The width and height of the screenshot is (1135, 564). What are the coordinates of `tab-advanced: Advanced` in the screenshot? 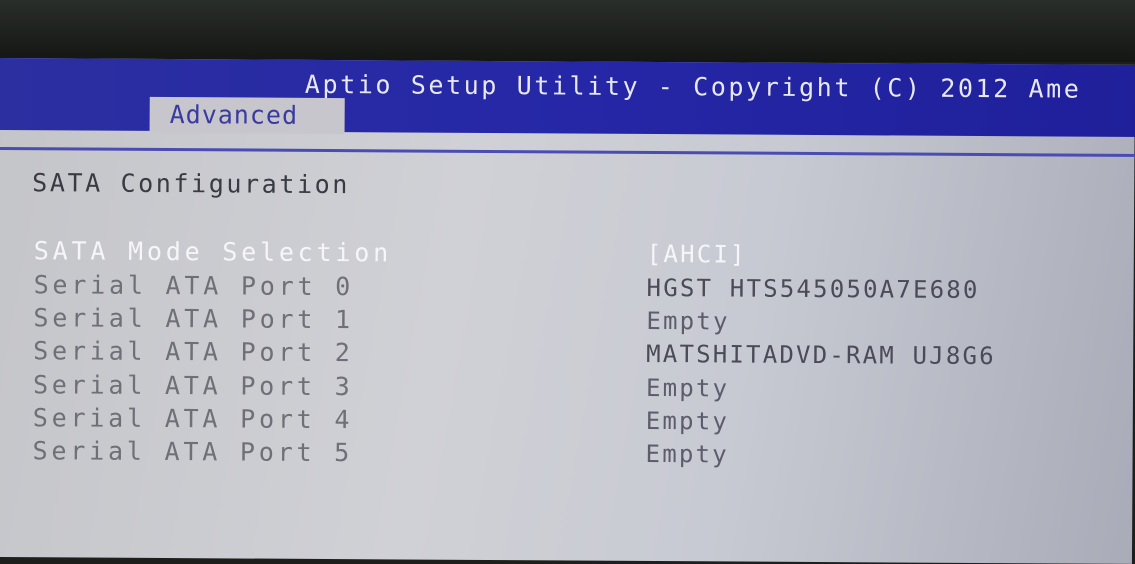 It's located at (247, 115).